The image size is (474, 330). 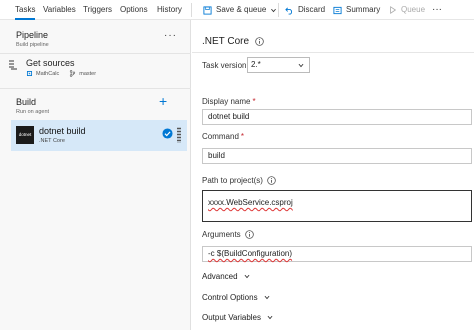 I want to click on summary-icon, so click(x=337, y=10).